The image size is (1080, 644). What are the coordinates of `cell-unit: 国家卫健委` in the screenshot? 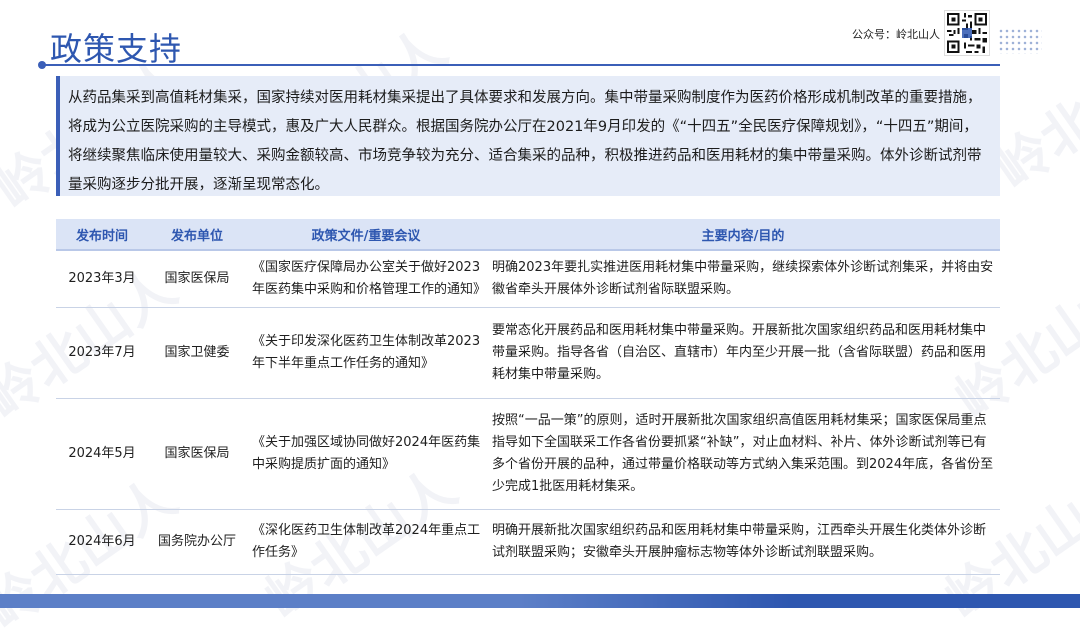 It's located at (197, 353).